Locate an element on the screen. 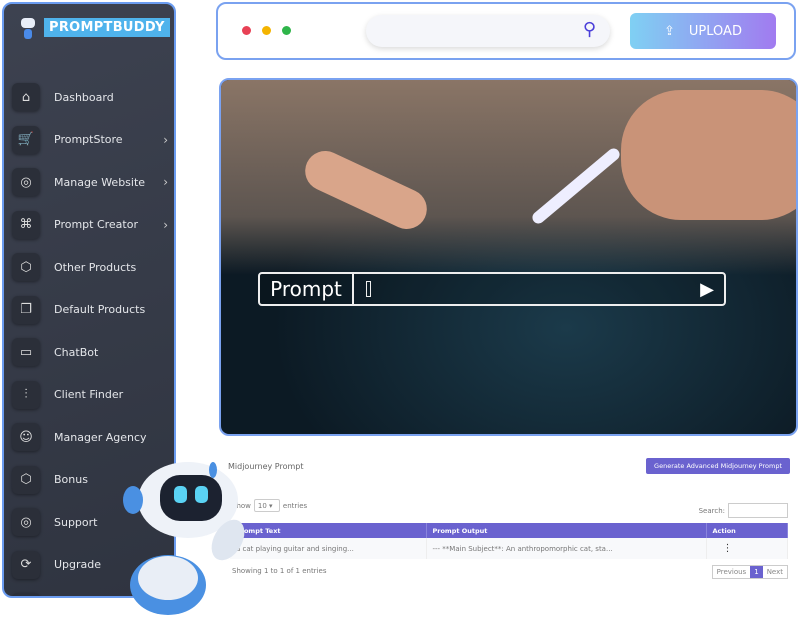  close-dot is located at coordinates (246, 30).